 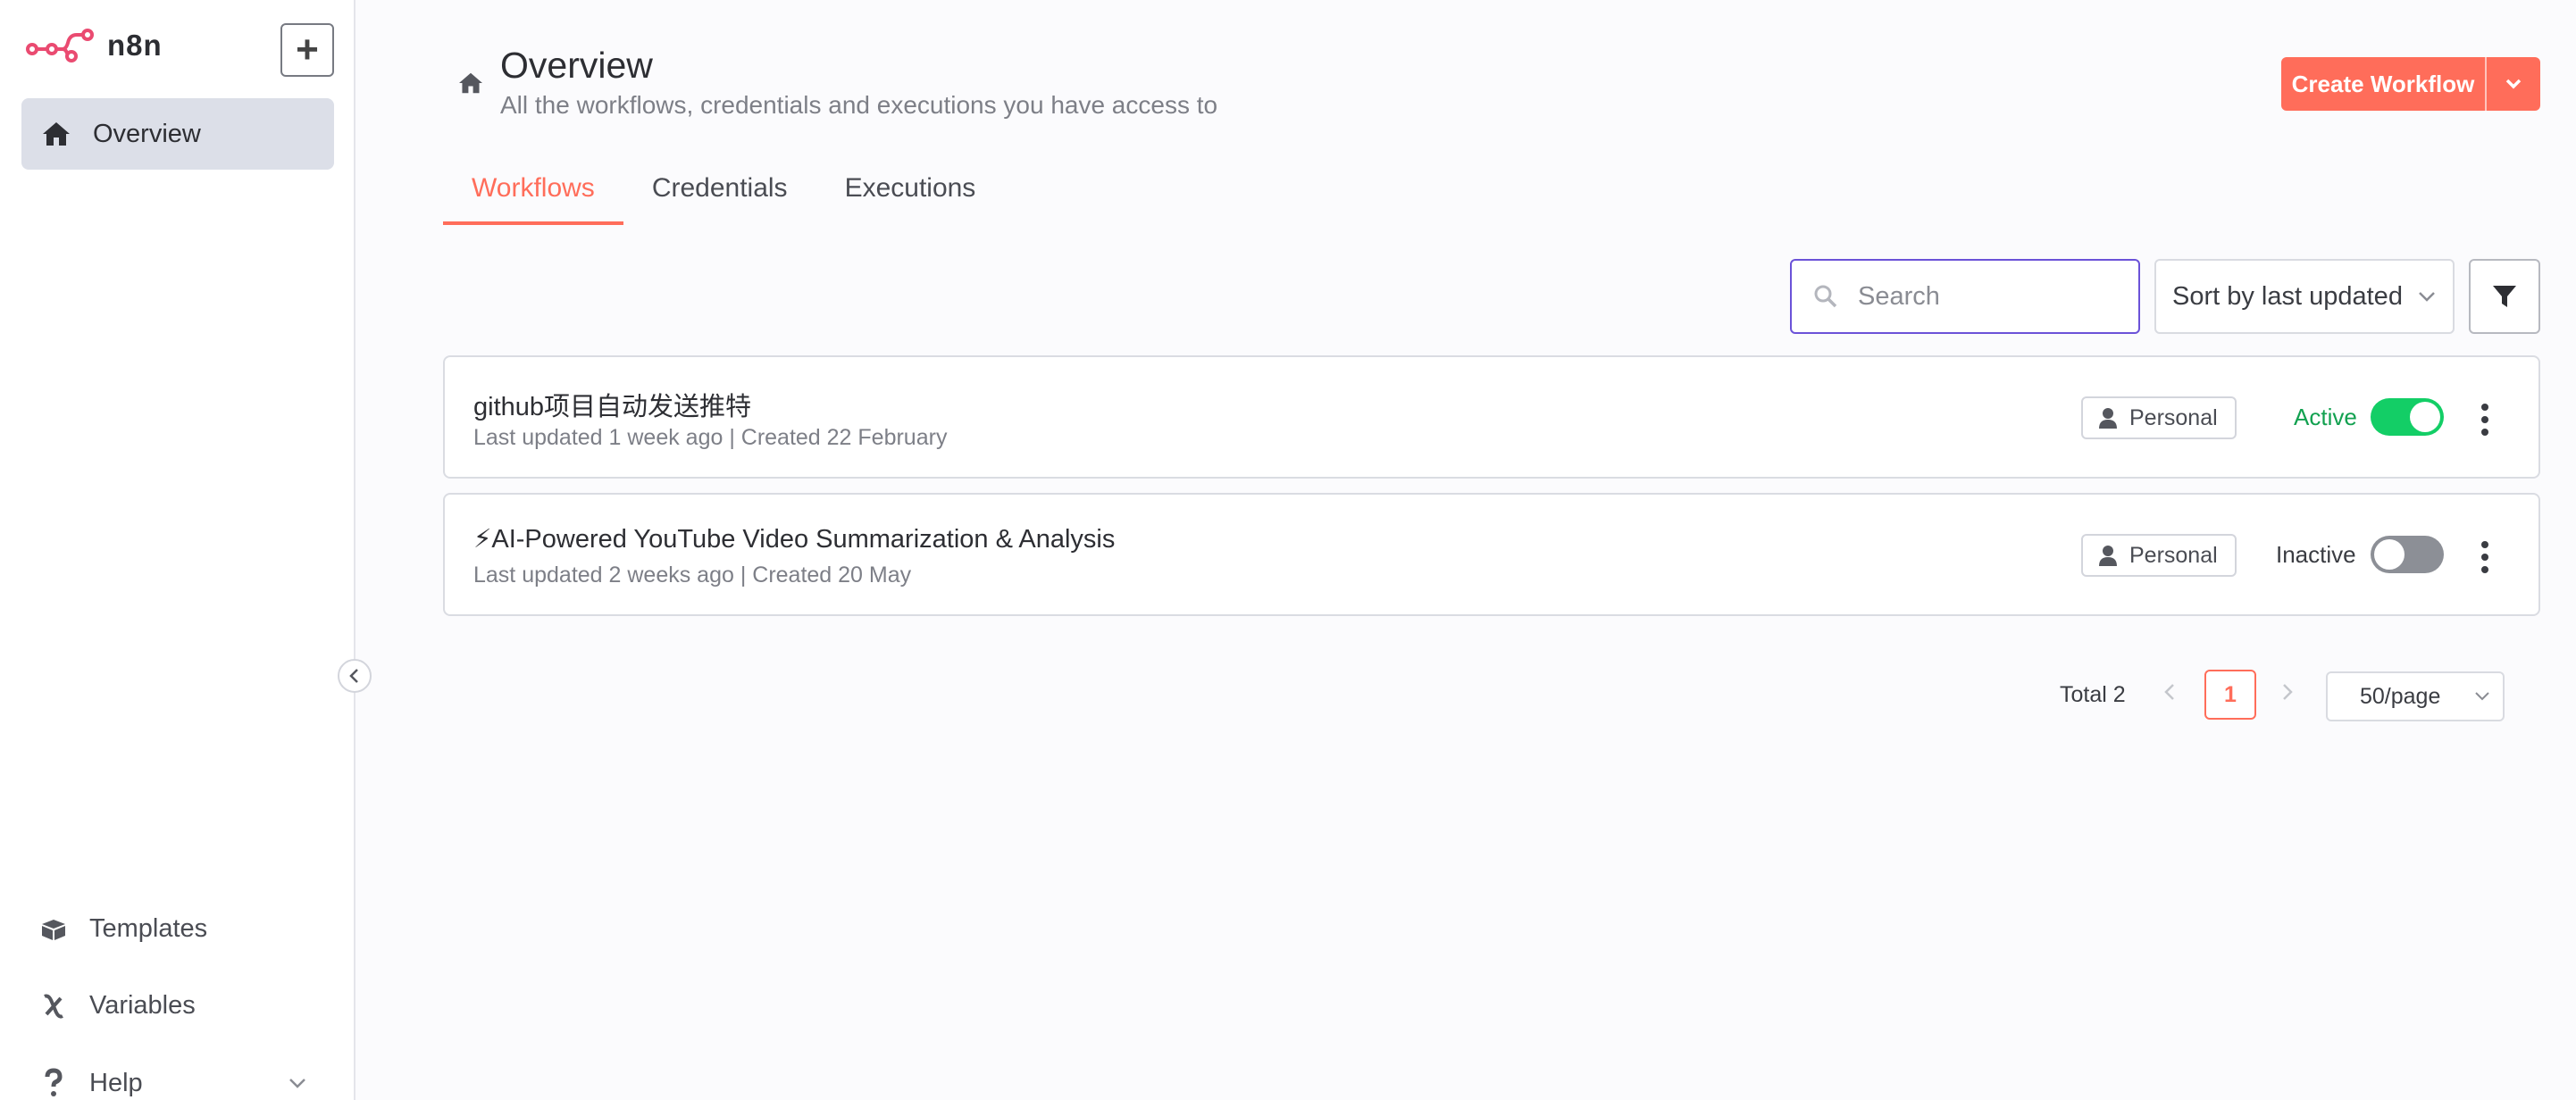 I want to click on collapse-sidebar-button, so click(x=355, y=676).